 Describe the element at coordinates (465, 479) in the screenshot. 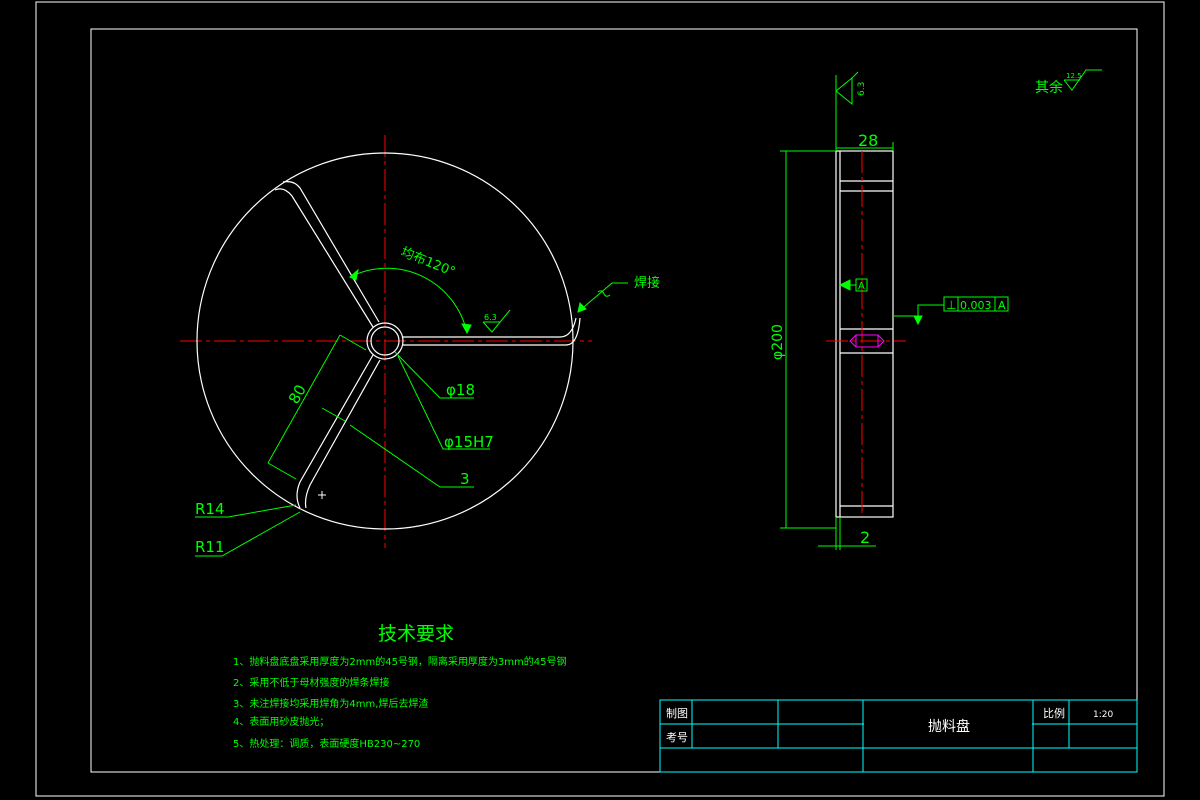

I see `dim-width-3: 3` at that location.